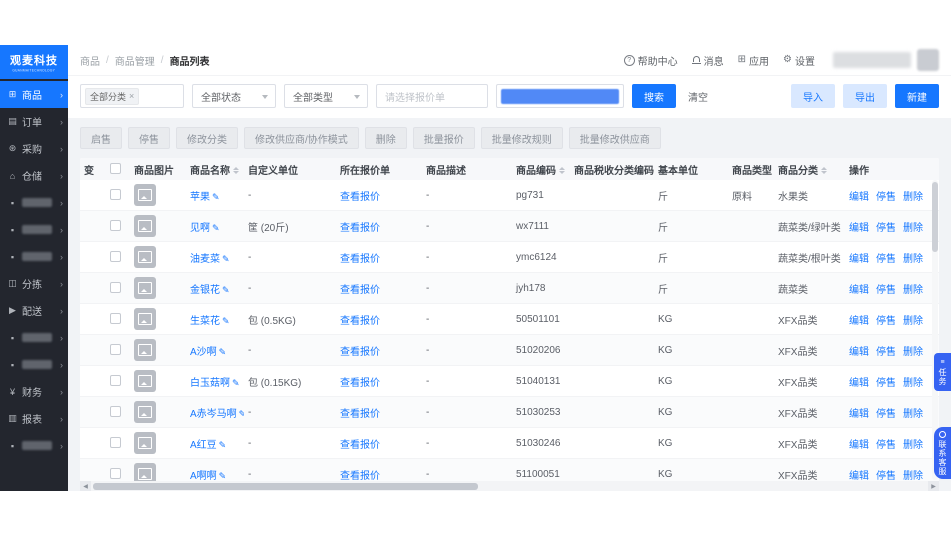  Describe the element at coordinates (865, 96) in the screenshot. I see `export-button: 导出` at that location.